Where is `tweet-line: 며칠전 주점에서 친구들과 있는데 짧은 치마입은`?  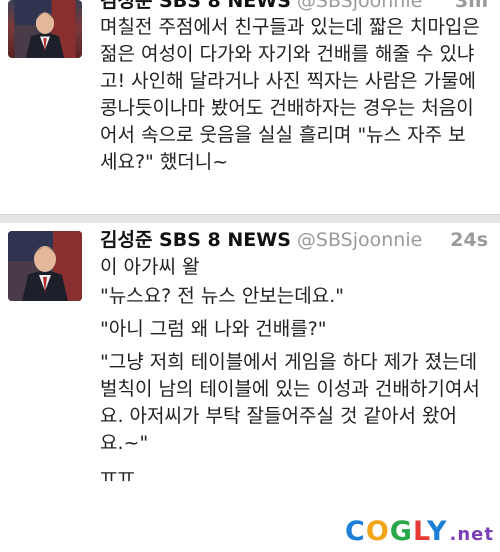
tweet-line: 며칠전 주점에서 친구들과 있는데 짧은 치마입은 is located at coordinates (290, 27).